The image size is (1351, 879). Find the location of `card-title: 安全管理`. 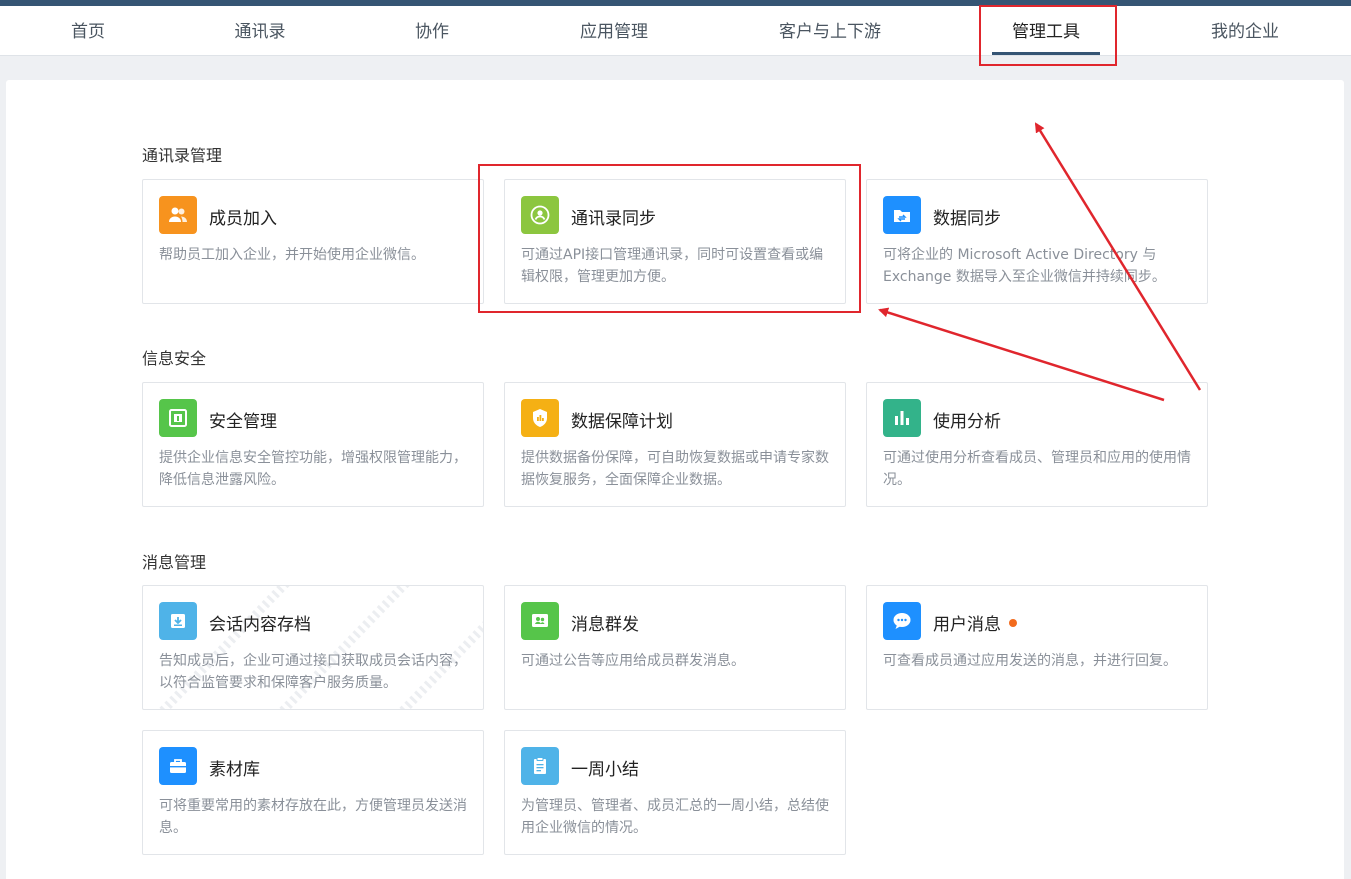

card-title: 安全管理 is located at coordinates (243, 422).